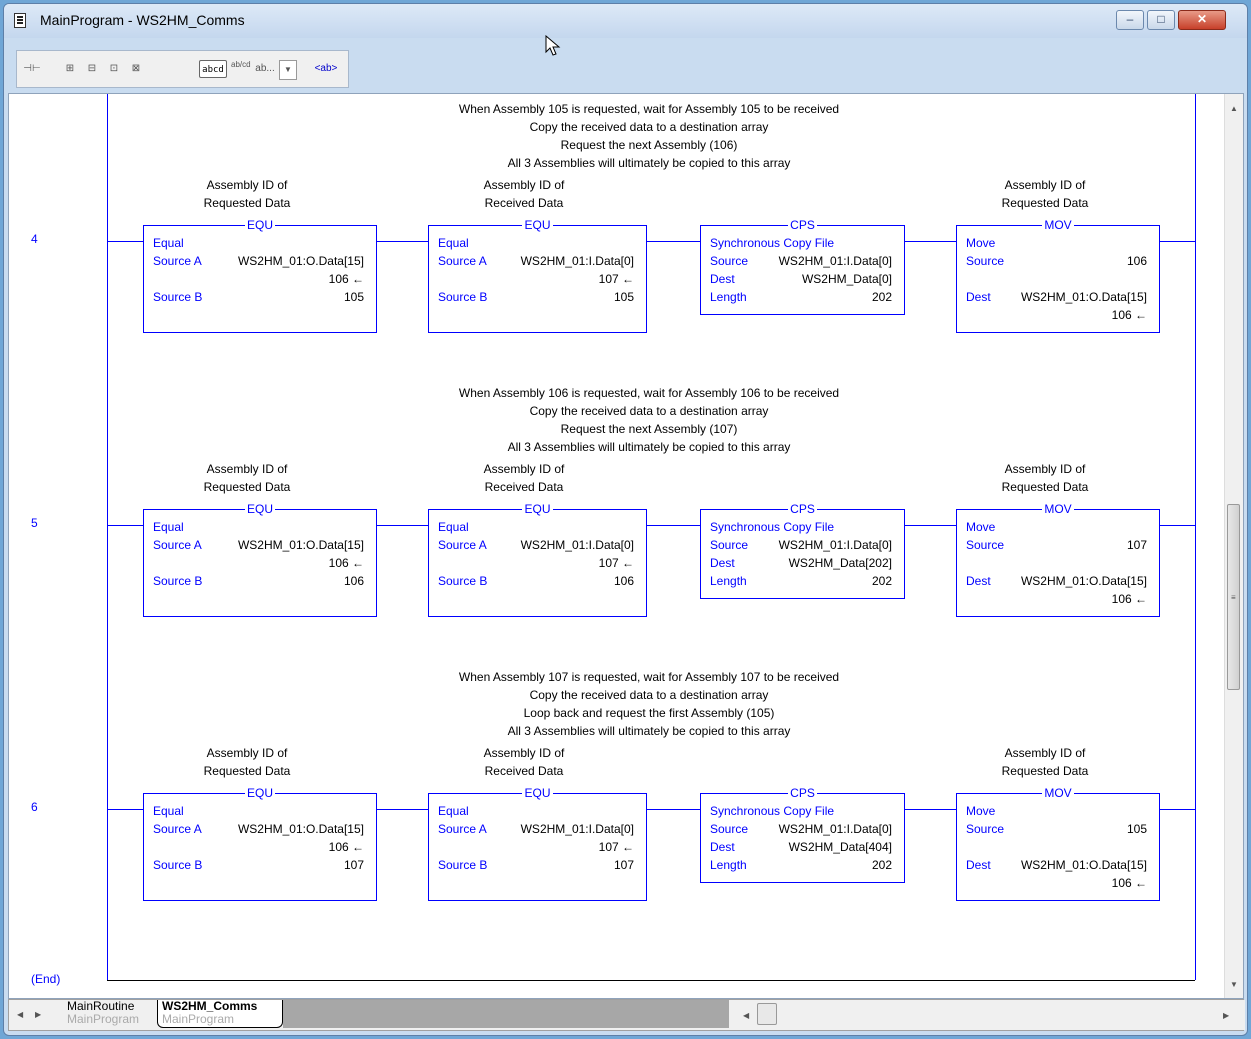 Image resolution: width=1251 pixels, height=1039 pixels. What do you see at coordinates (1234, 108) in the screenshot?
I see `scroll-up-icon: ▲` at bounding box center [1234, 108].